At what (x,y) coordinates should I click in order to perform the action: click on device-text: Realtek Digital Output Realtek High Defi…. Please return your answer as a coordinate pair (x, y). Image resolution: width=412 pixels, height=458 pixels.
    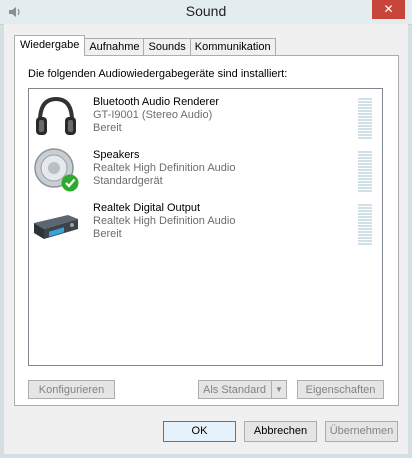
    Looking at the image, I should click on (164, 221).